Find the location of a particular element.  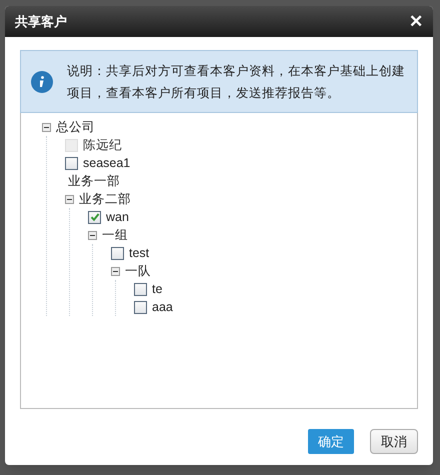

window-title: 共享客户 is located at coordinates (41, 21).